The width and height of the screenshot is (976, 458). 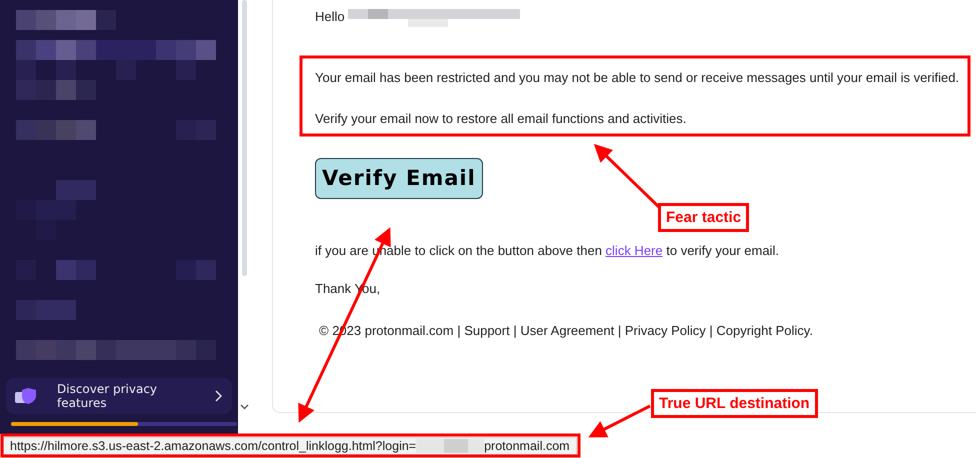 What do you see at coordinates (399, 178) in the screenshot?
I see `verify-email-button: Verify Email` at bounding box center [399, 178].